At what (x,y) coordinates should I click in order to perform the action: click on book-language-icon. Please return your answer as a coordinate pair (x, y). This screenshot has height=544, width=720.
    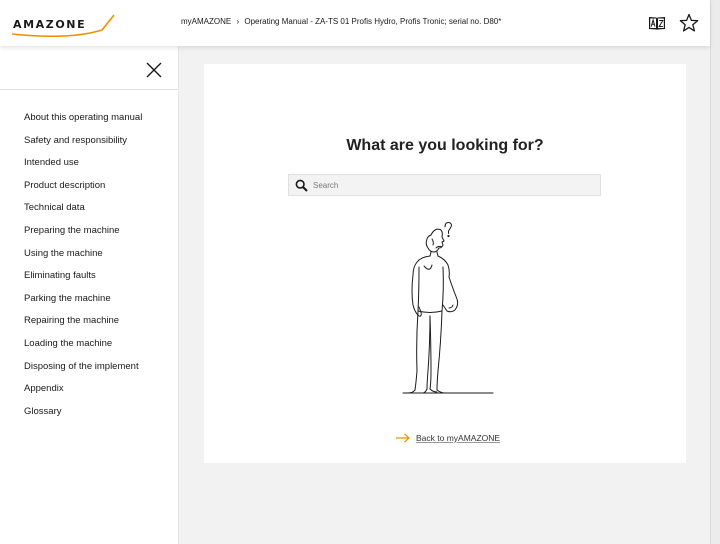
    Looking at the image, I should click on (657, 23).